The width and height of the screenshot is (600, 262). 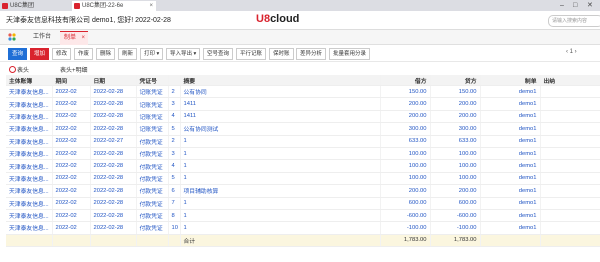 What do you see at coordinates (62, 54) in the screenshot?
I see `edit-button: 修改` at bounding box center [62, 54].